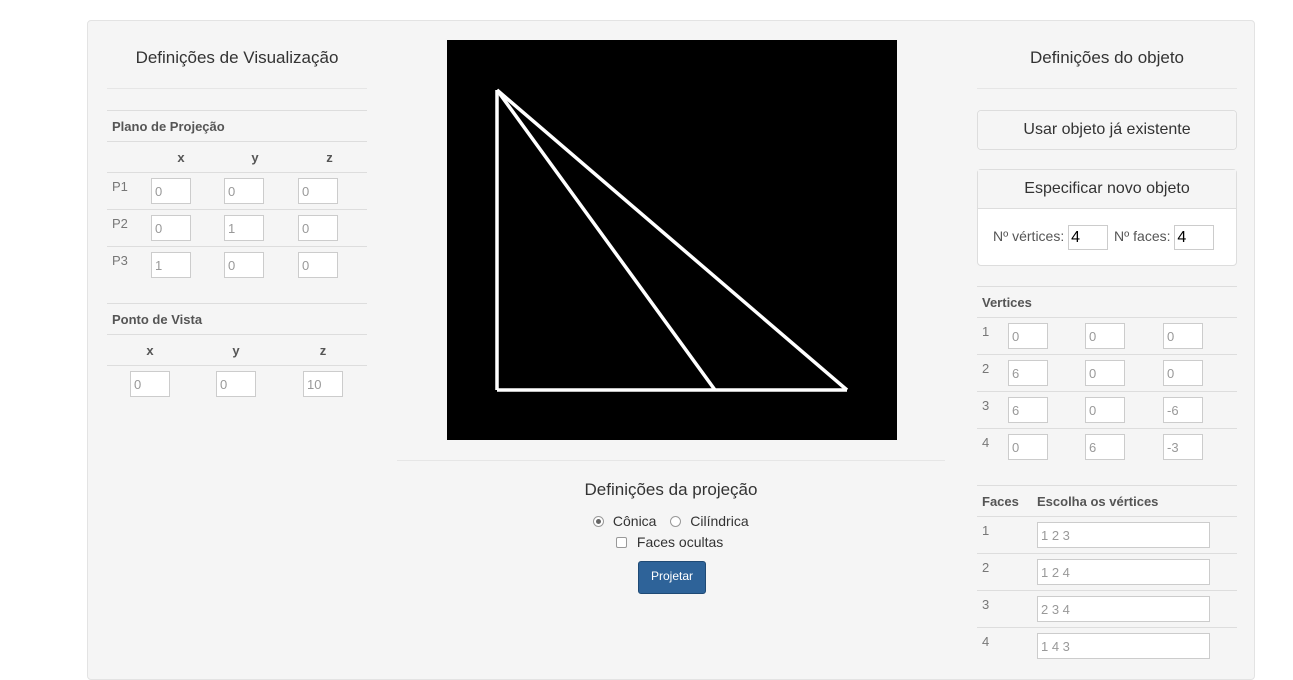 This screenshot has width=1293, height=680. What do you see at coordinates (318, 191) in the screenshot?
I see `p1-z-input` at bounding box center [318, 191].